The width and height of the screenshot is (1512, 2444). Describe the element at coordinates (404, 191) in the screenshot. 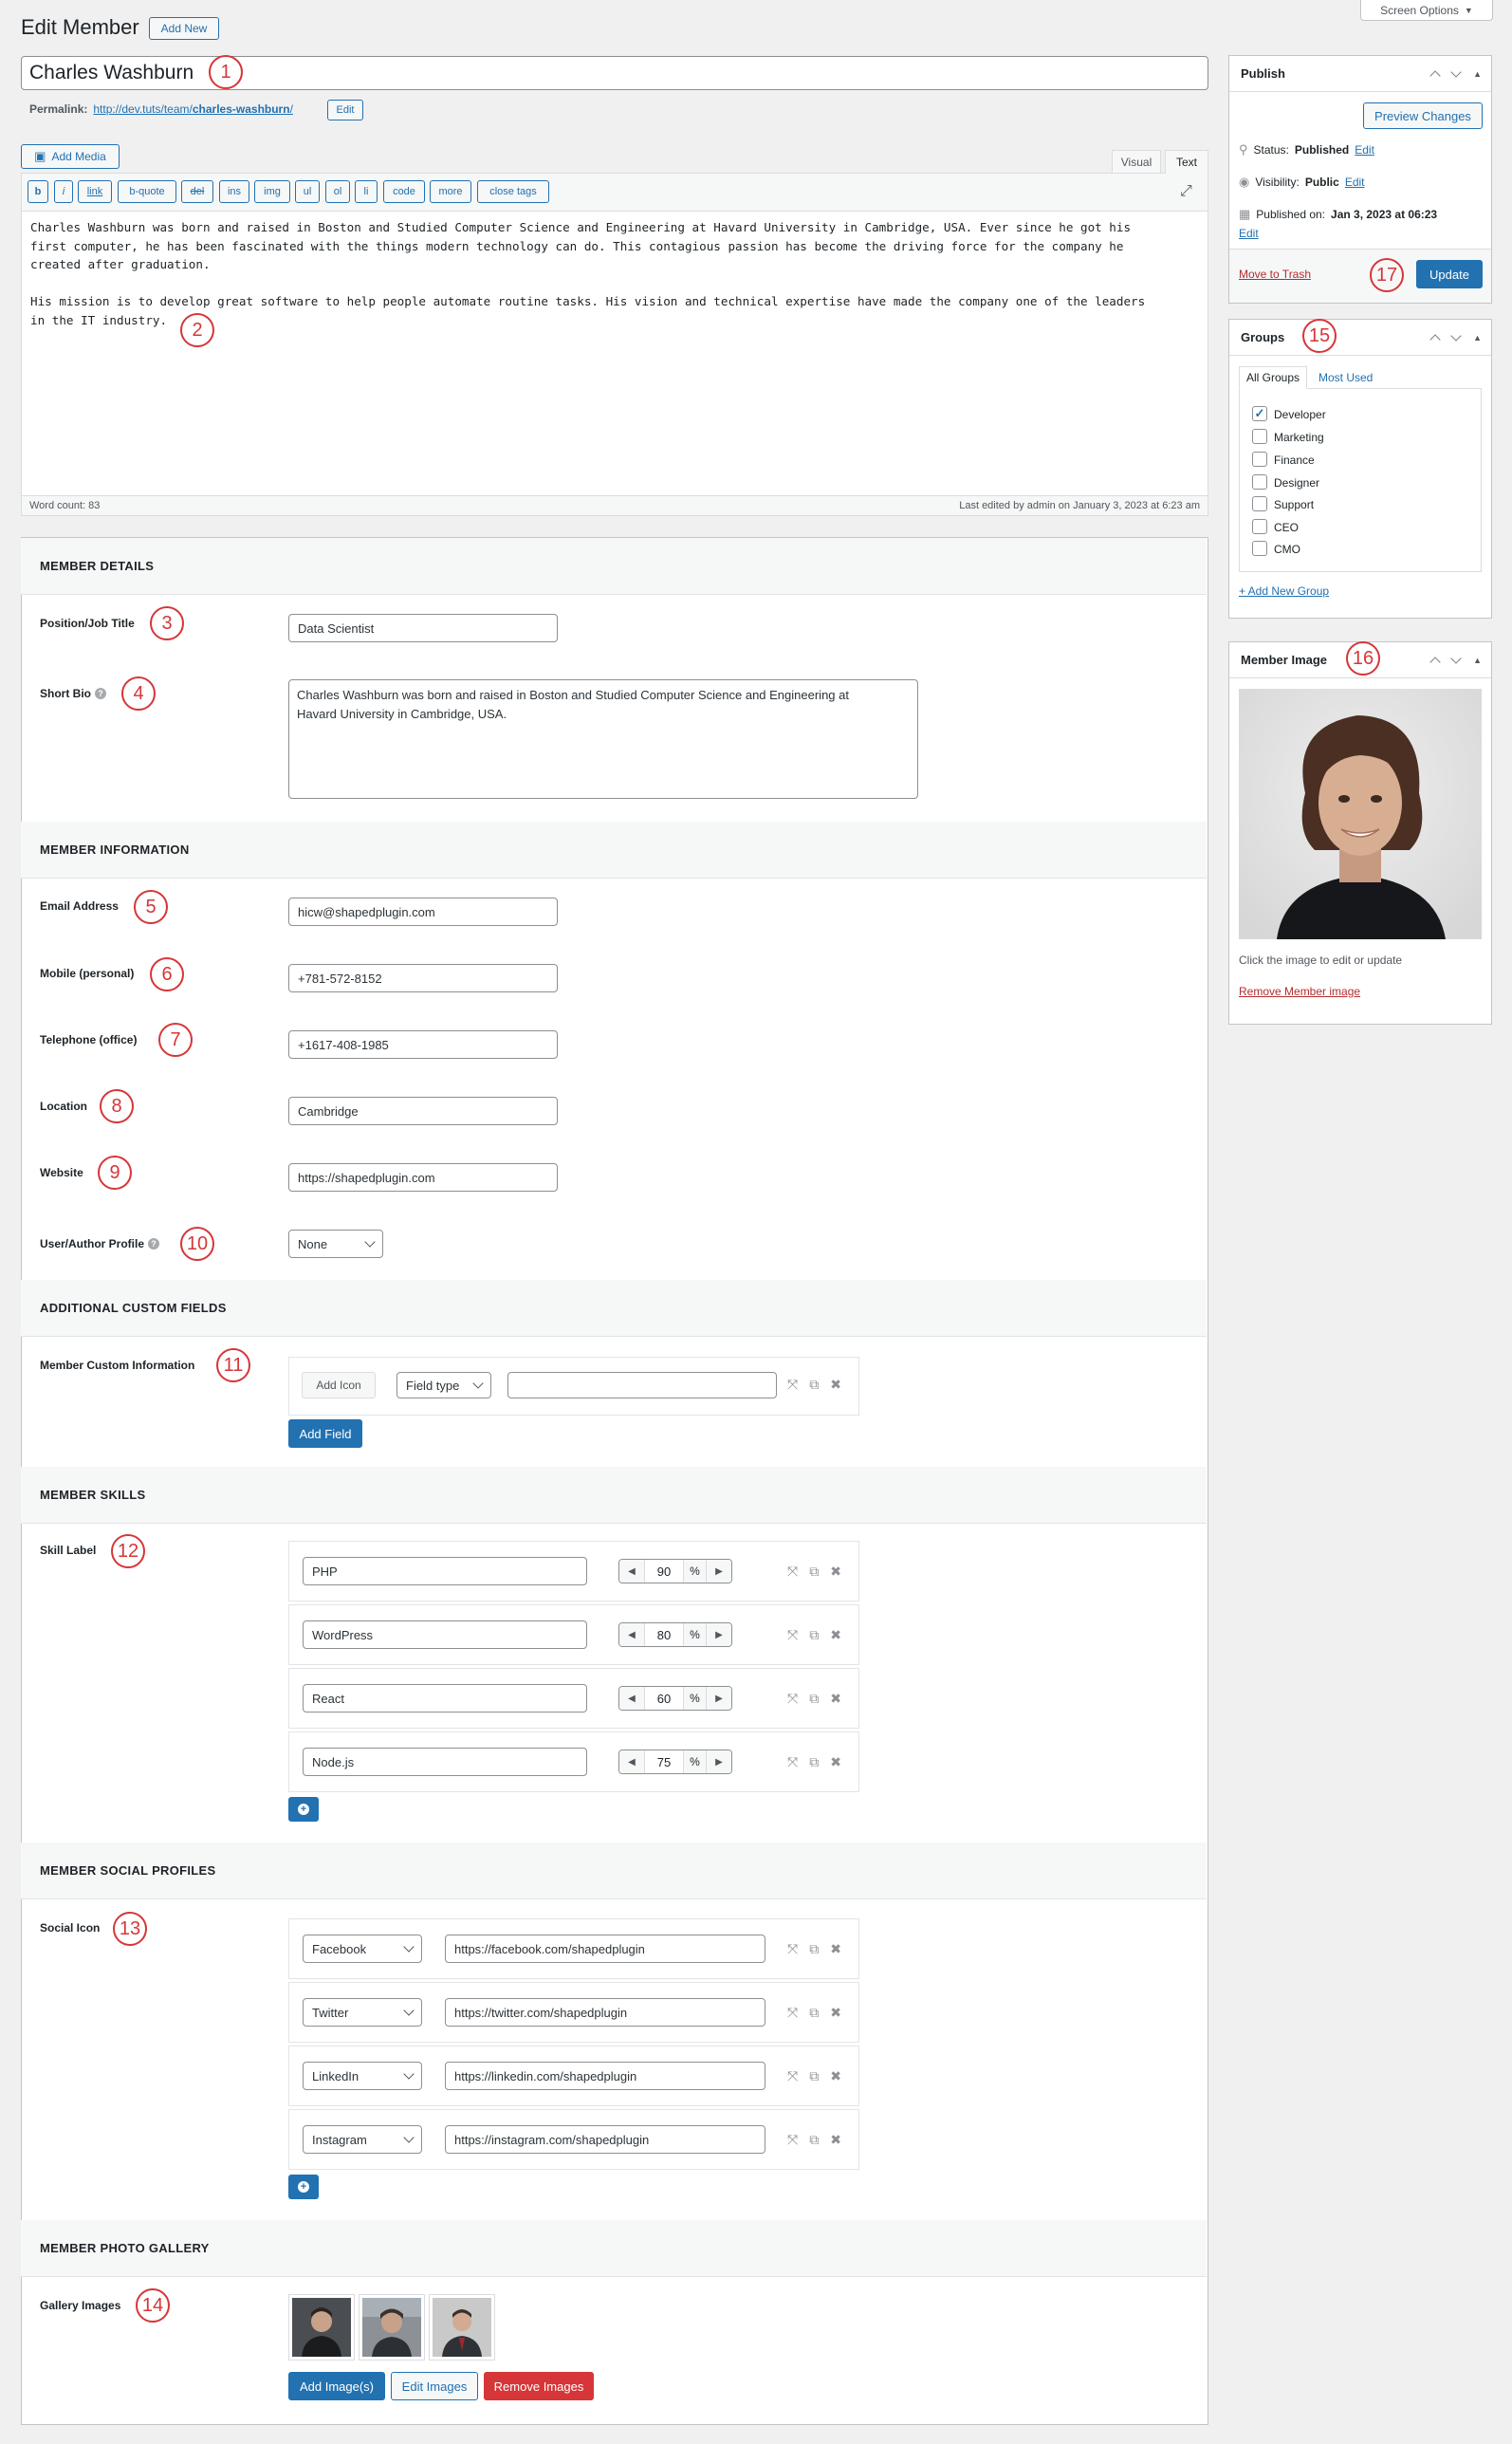

I see `toolbar-code-button: code` at that location.